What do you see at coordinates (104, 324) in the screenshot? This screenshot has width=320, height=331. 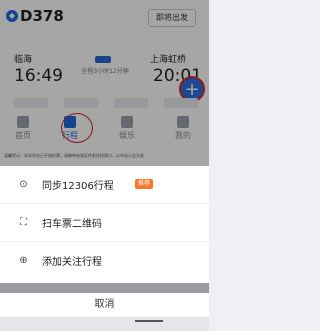 I see `bottom-strip` at bounding box center [104, 324].